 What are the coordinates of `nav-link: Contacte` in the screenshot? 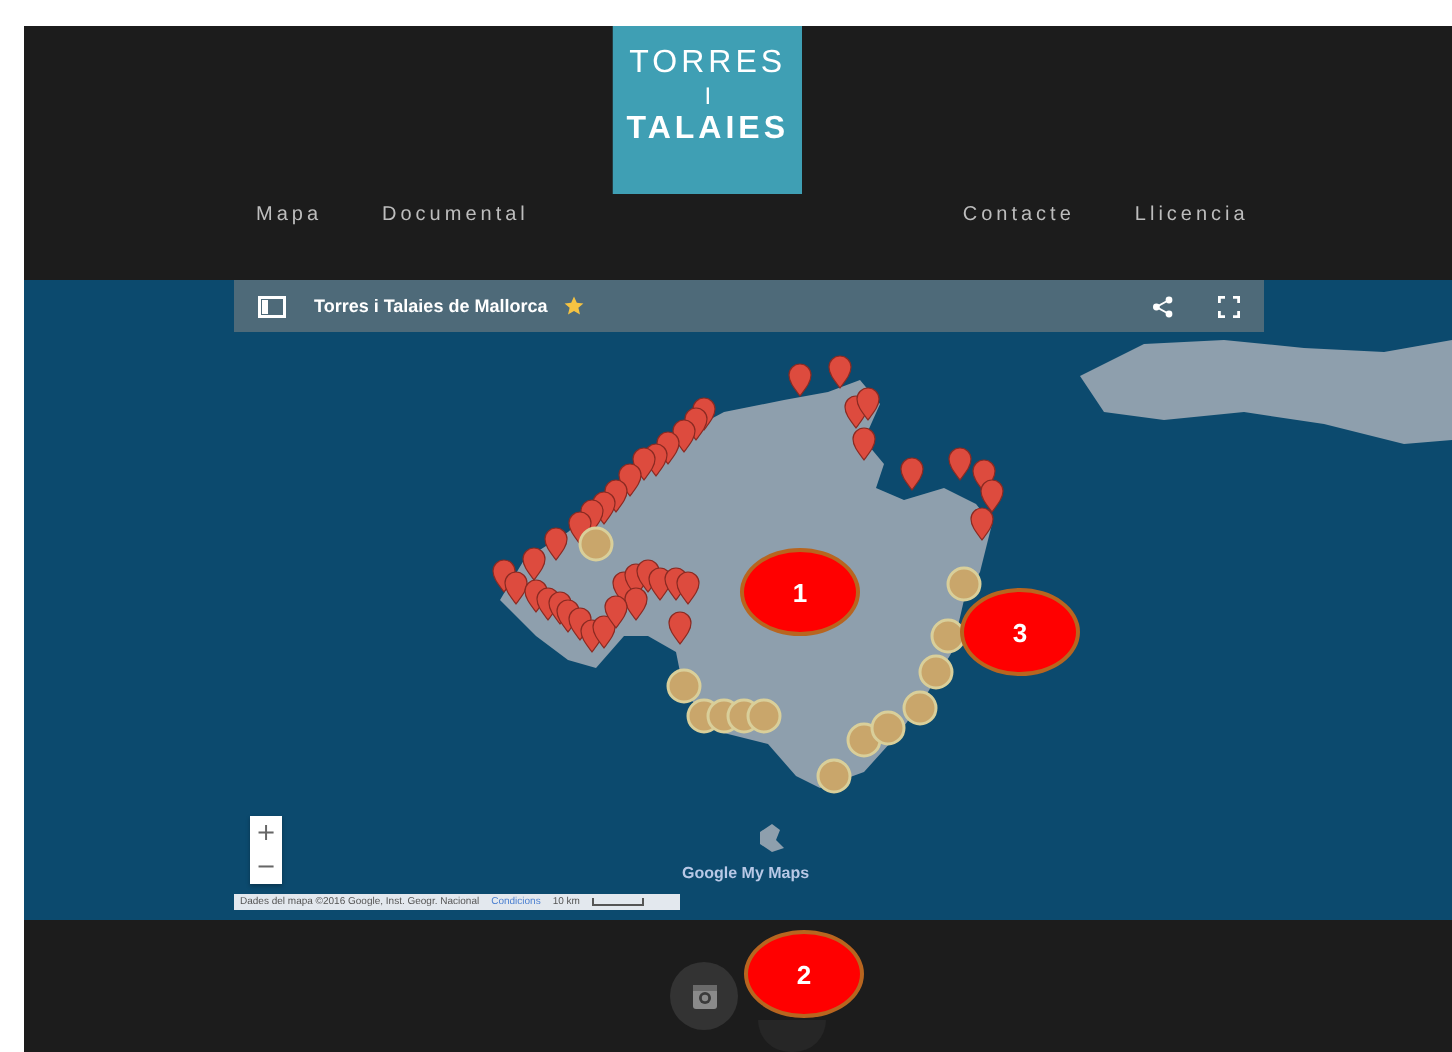 It's located at (1018, 215).